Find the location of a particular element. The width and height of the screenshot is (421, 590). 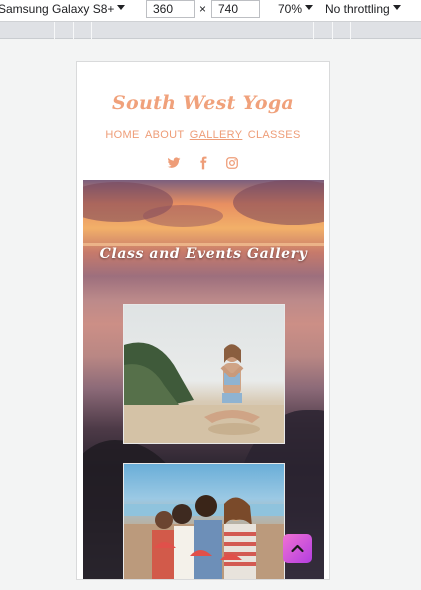

meditation-illustration is located at coordinates (204, 392).